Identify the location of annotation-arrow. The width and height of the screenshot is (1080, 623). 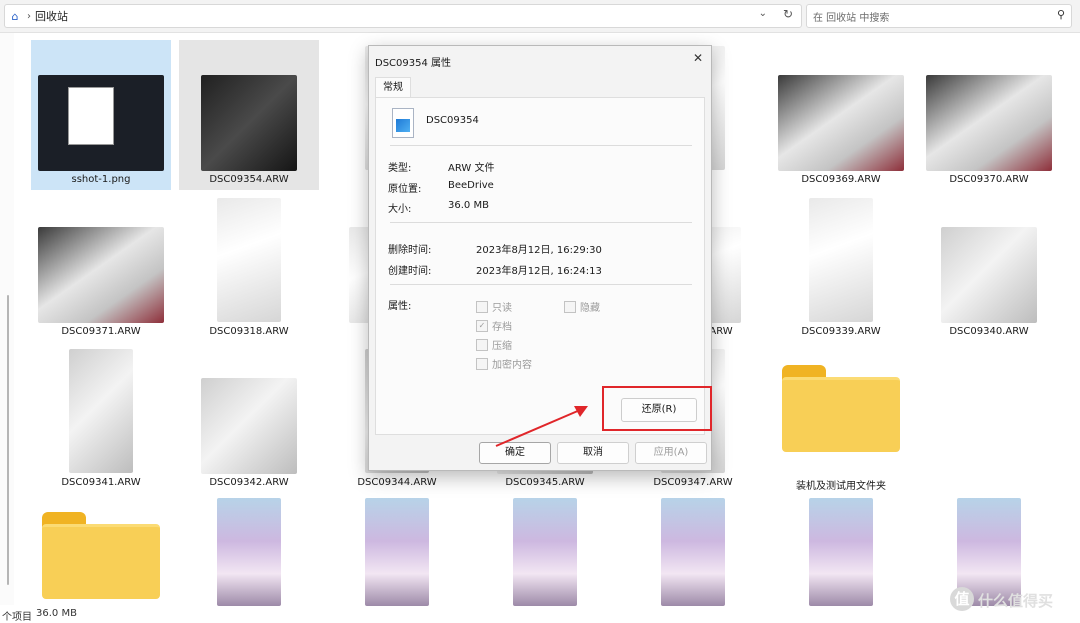
(541, 426).